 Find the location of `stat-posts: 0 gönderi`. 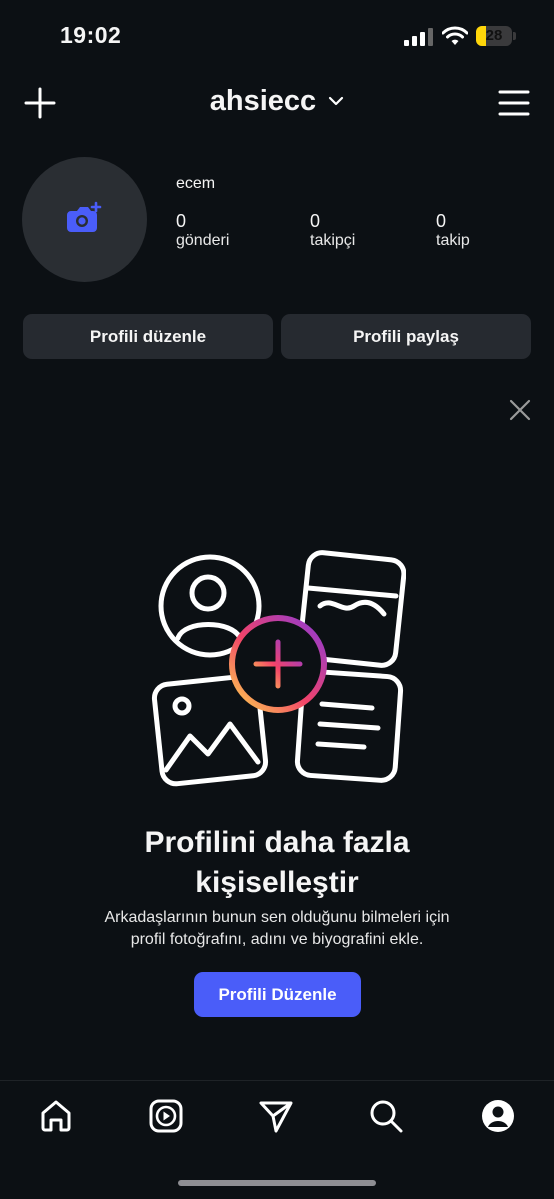

stat-posts: 0 gönderi is located at coordinates (202, 230).